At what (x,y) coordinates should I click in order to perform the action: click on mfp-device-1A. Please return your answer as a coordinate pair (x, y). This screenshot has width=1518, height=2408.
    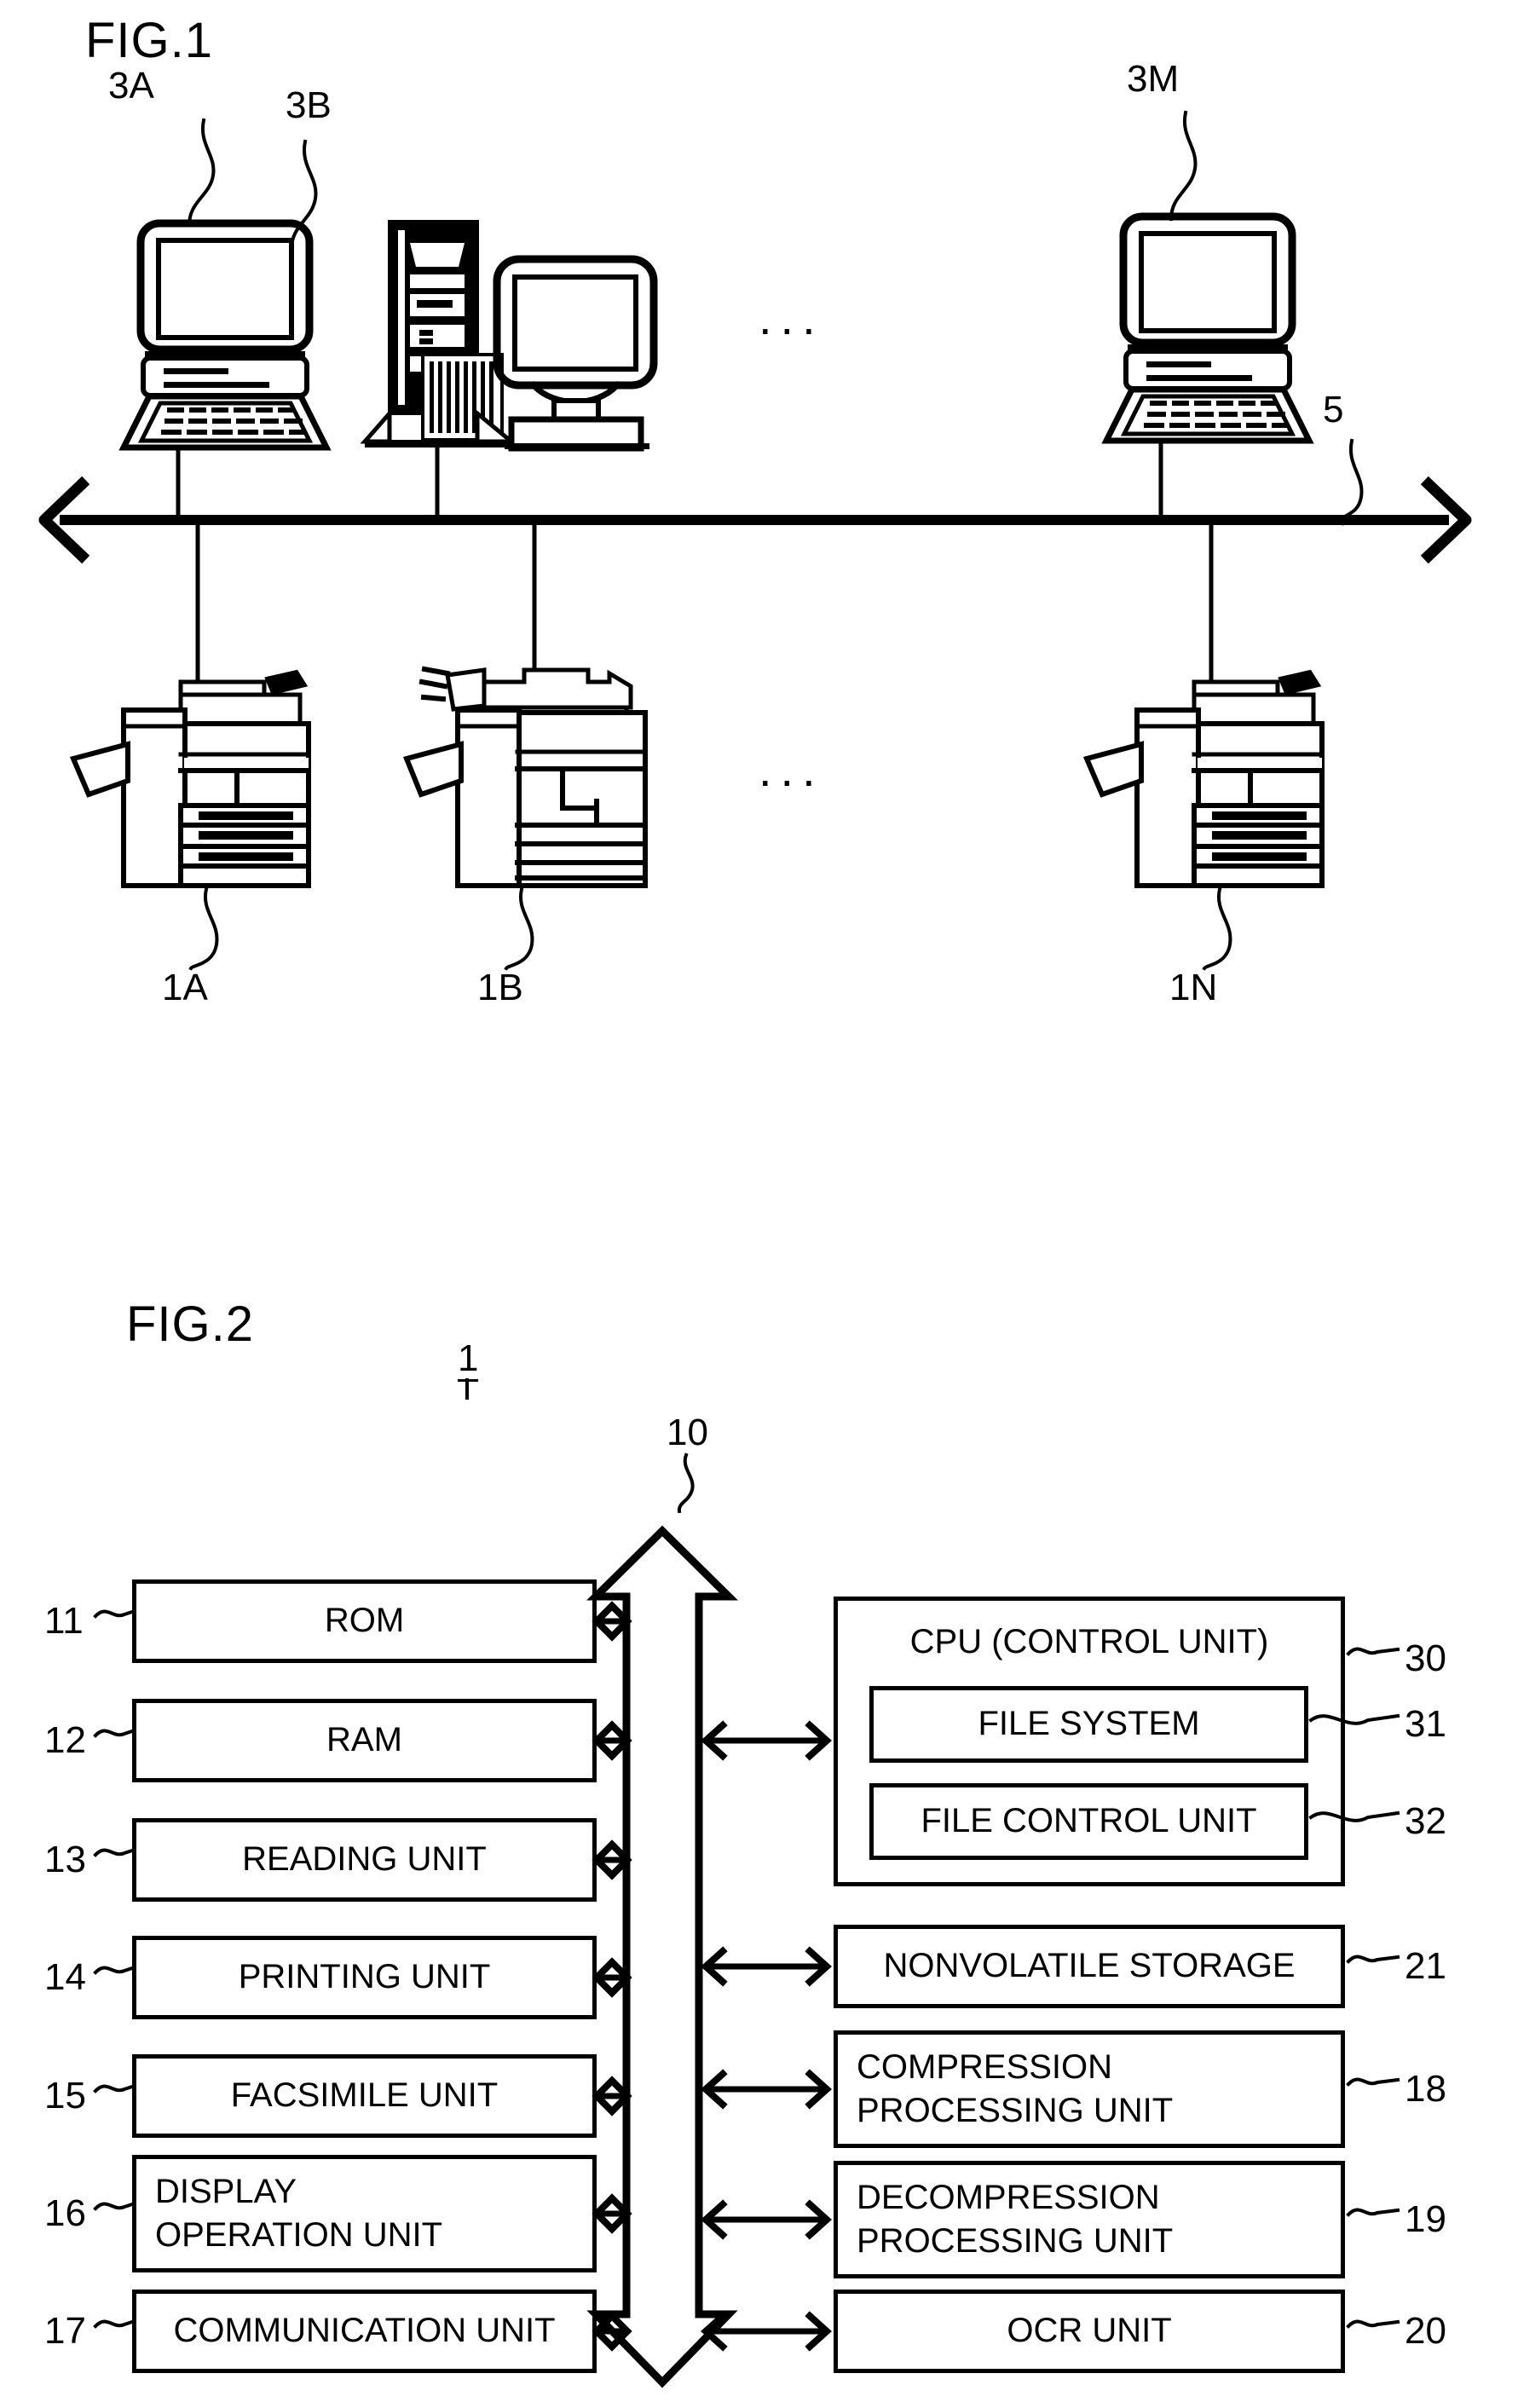
    Looking at the image, I should click on (190, 820).